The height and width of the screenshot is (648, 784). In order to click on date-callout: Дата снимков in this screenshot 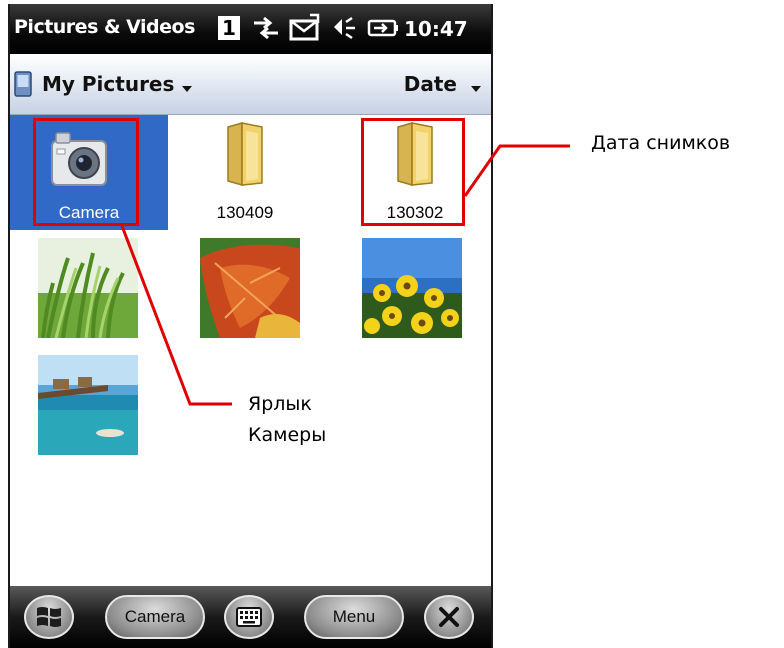, I will do `click(661, 143)`.